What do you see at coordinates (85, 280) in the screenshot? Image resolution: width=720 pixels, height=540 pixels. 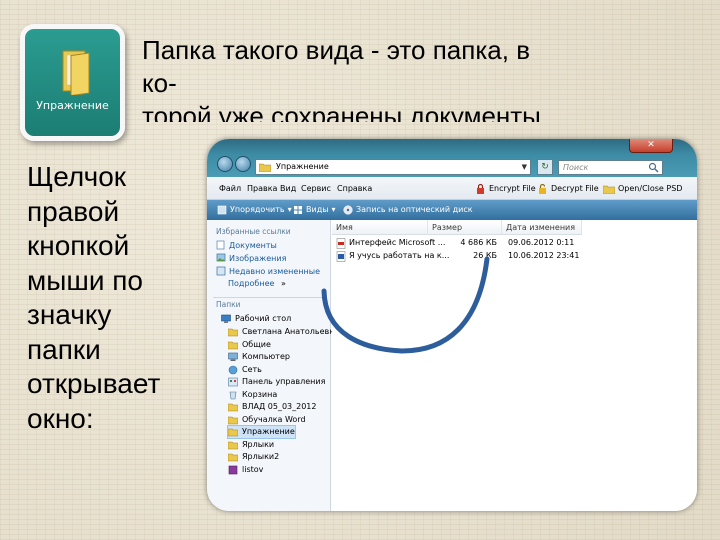 I see `instruction-line: мыши по` at bounding box center [85, 280].